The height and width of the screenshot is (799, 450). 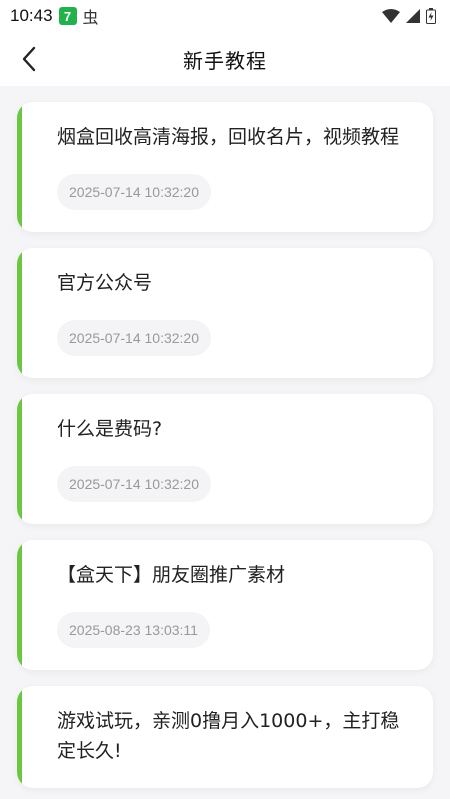 What do you see at coordinates (225, 16) in the screenshot?
I see `status-bar: 10:43 7 虫` at bounding box center [225, 16].